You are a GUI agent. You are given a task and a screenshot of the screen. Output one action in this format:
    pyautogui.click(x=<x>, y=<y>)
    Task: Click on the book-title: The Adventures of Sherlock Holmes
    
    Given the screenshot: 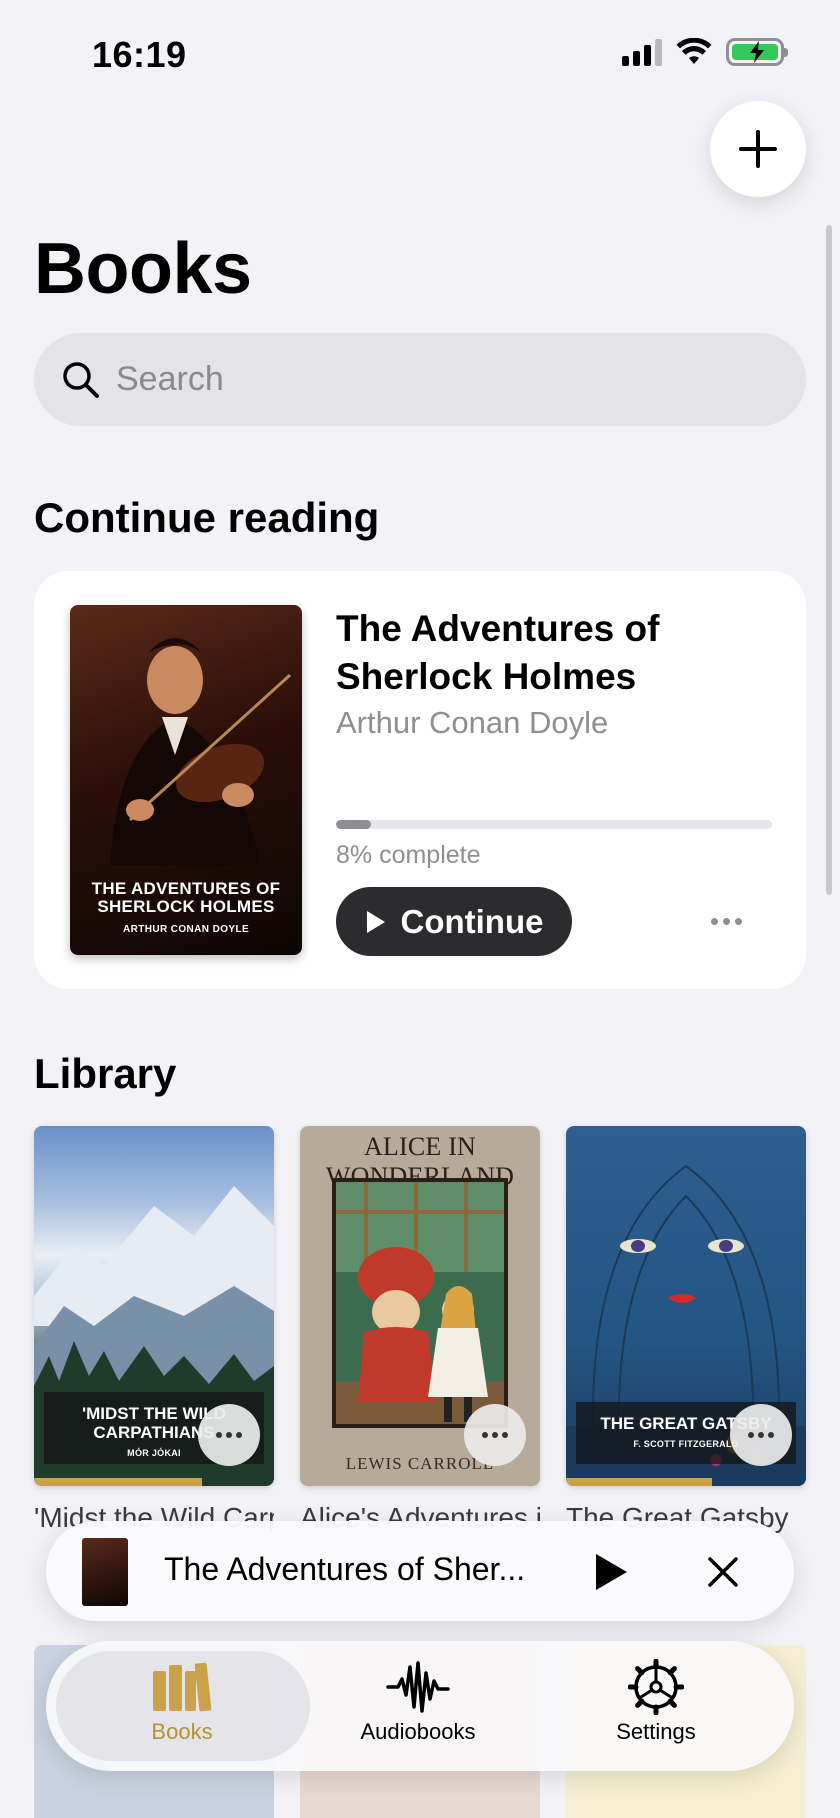 What is the action you would take?
    pyautogui.click(x=498, y=652)
    